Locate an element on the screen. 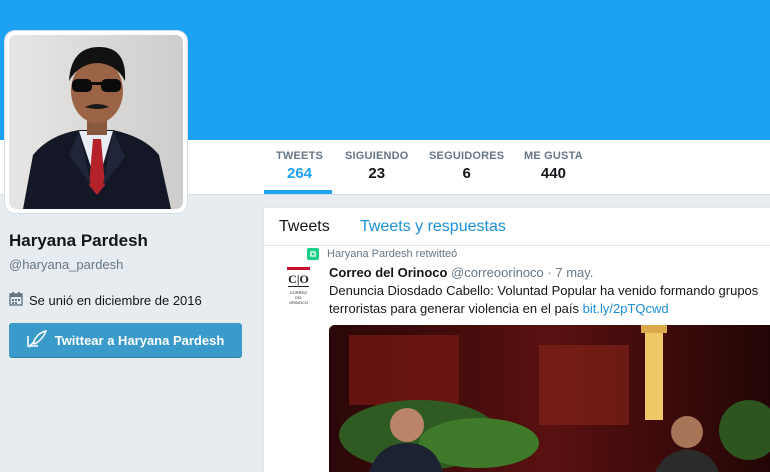 This screenshot has width=770, height=472. calendar-icon is located at coordinates (16, 300).